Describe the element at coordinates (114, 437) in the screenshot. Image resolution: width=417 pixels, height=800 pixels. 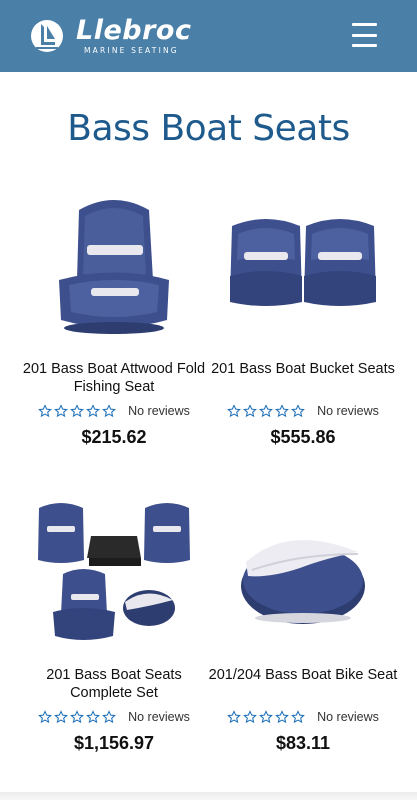
I see `product-price: $215.62` at that location.